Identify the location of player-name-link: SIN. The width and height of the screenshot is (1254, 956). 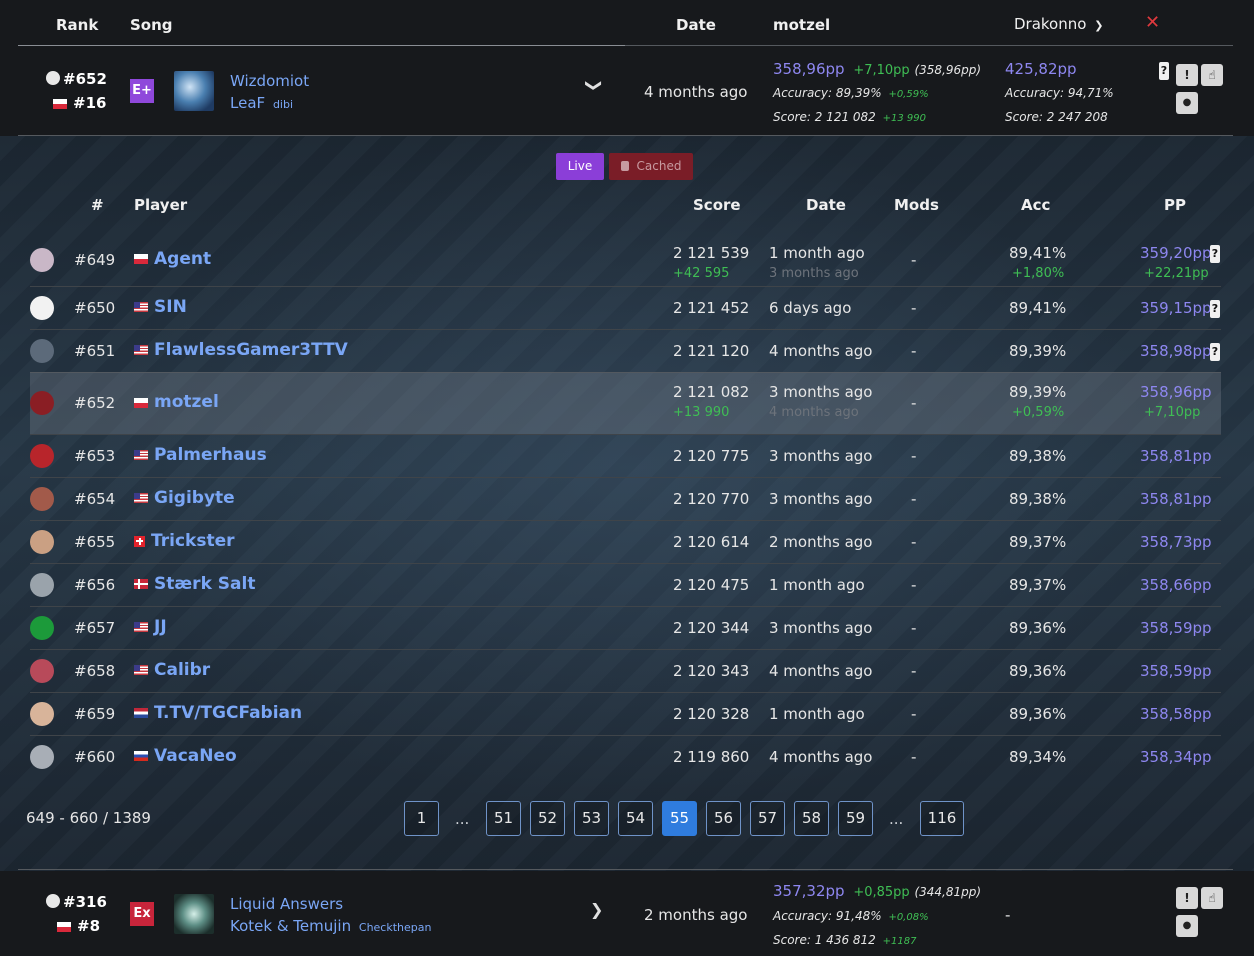
(160, 307).